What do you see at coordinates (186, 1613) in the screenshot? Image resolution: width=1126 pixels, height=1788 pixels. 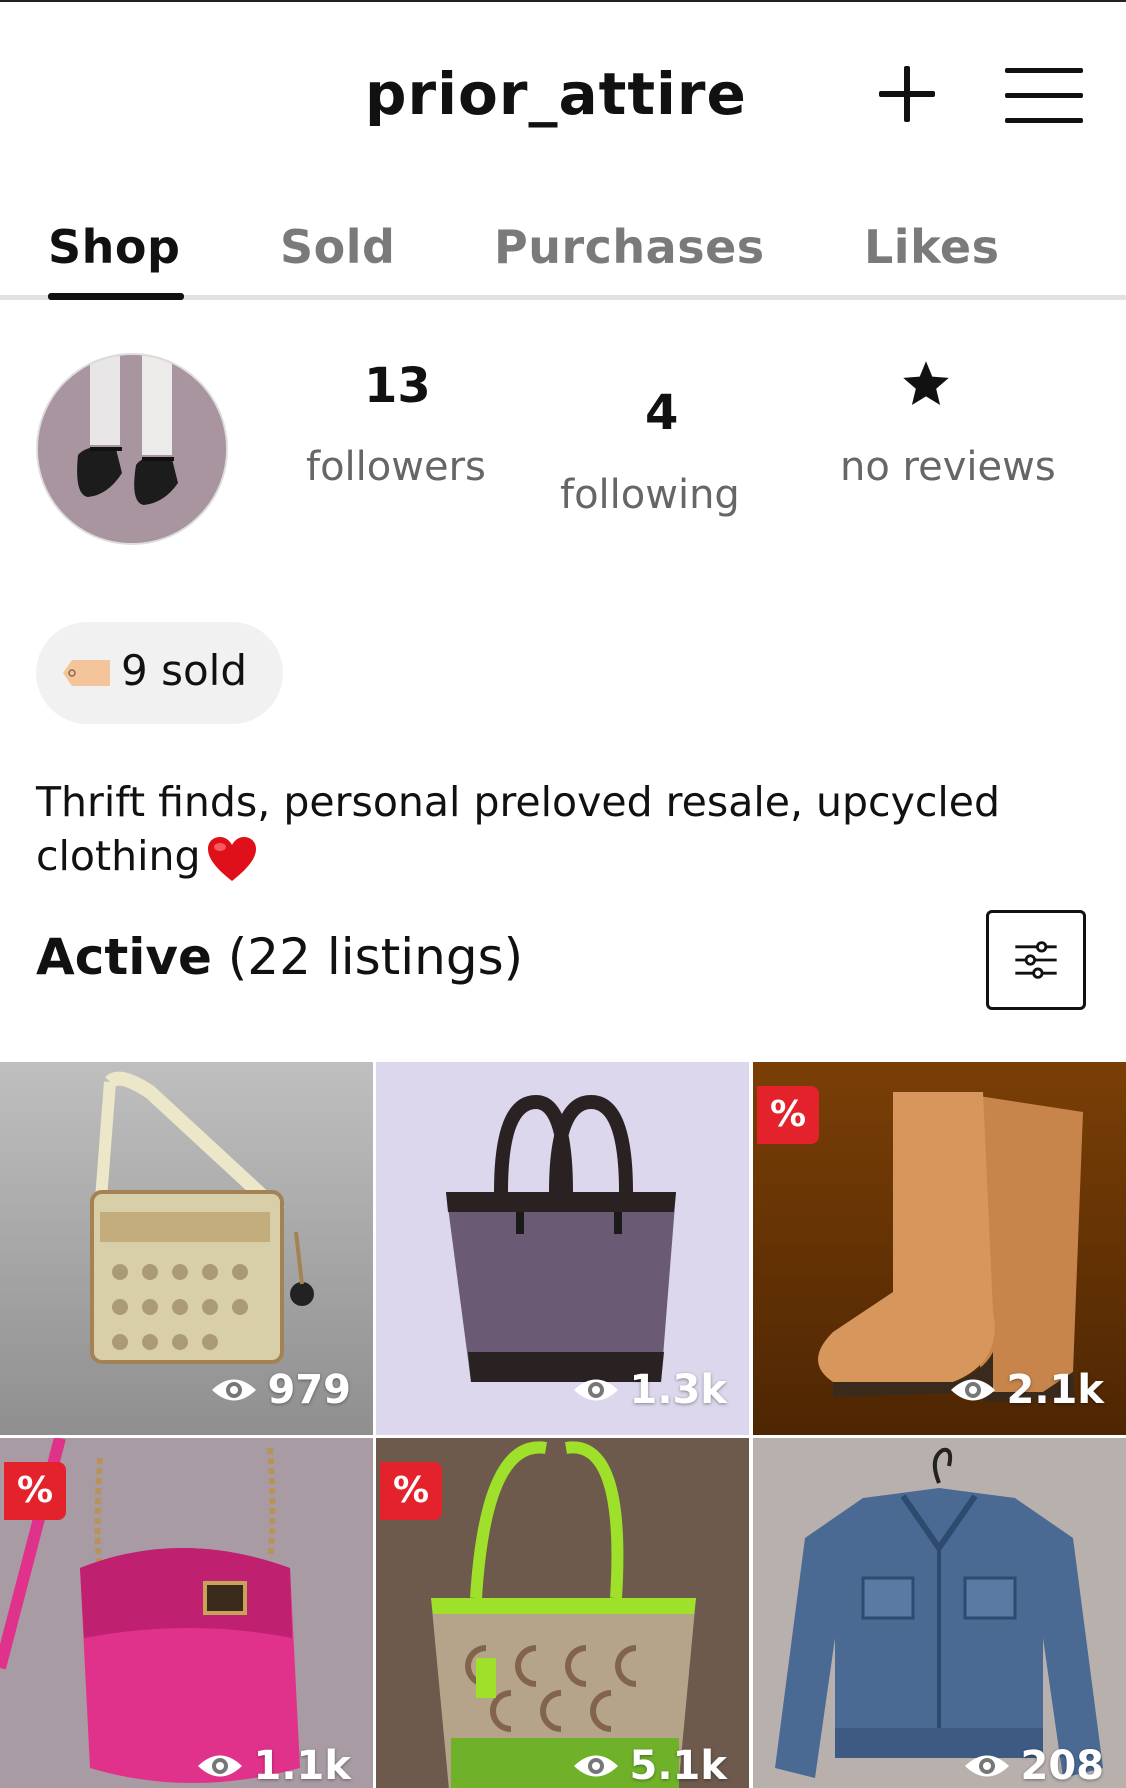 I see `listing-tile: % 1.1k` at bounding box center [186, 1613].